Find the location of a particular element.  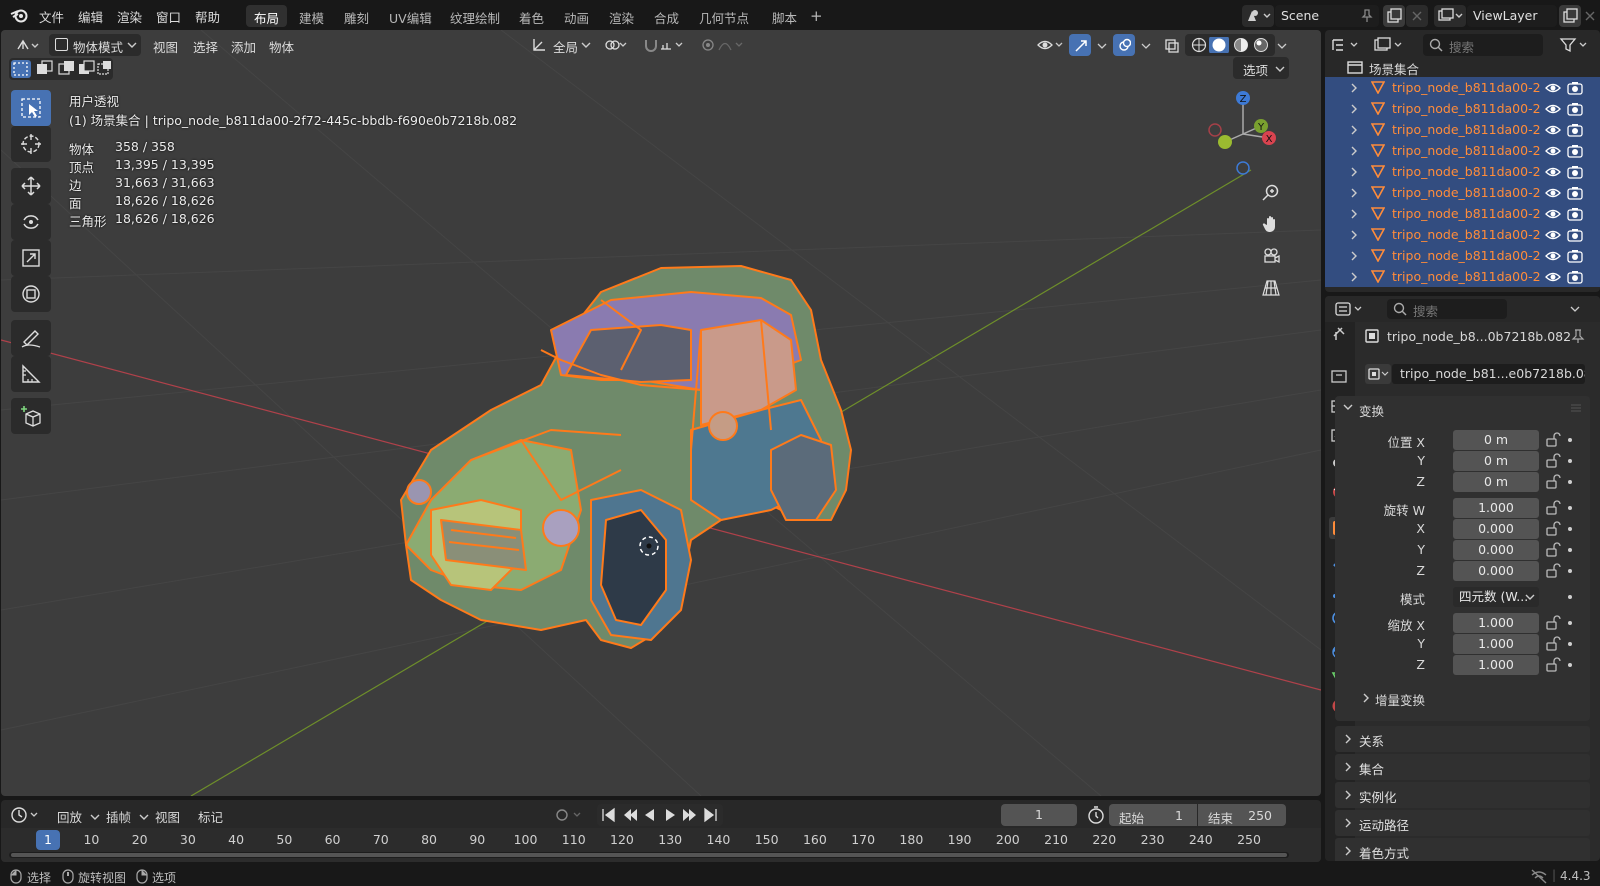

keying-dropdown: 插帧 is located at coordinates (127, 815).